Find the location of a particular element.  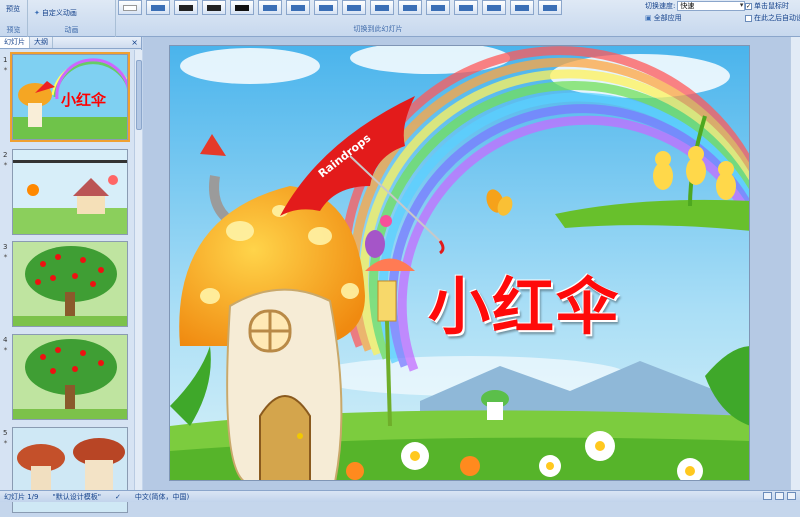

theme-name: "默认设计模板" is located at coordinates (76, 496).